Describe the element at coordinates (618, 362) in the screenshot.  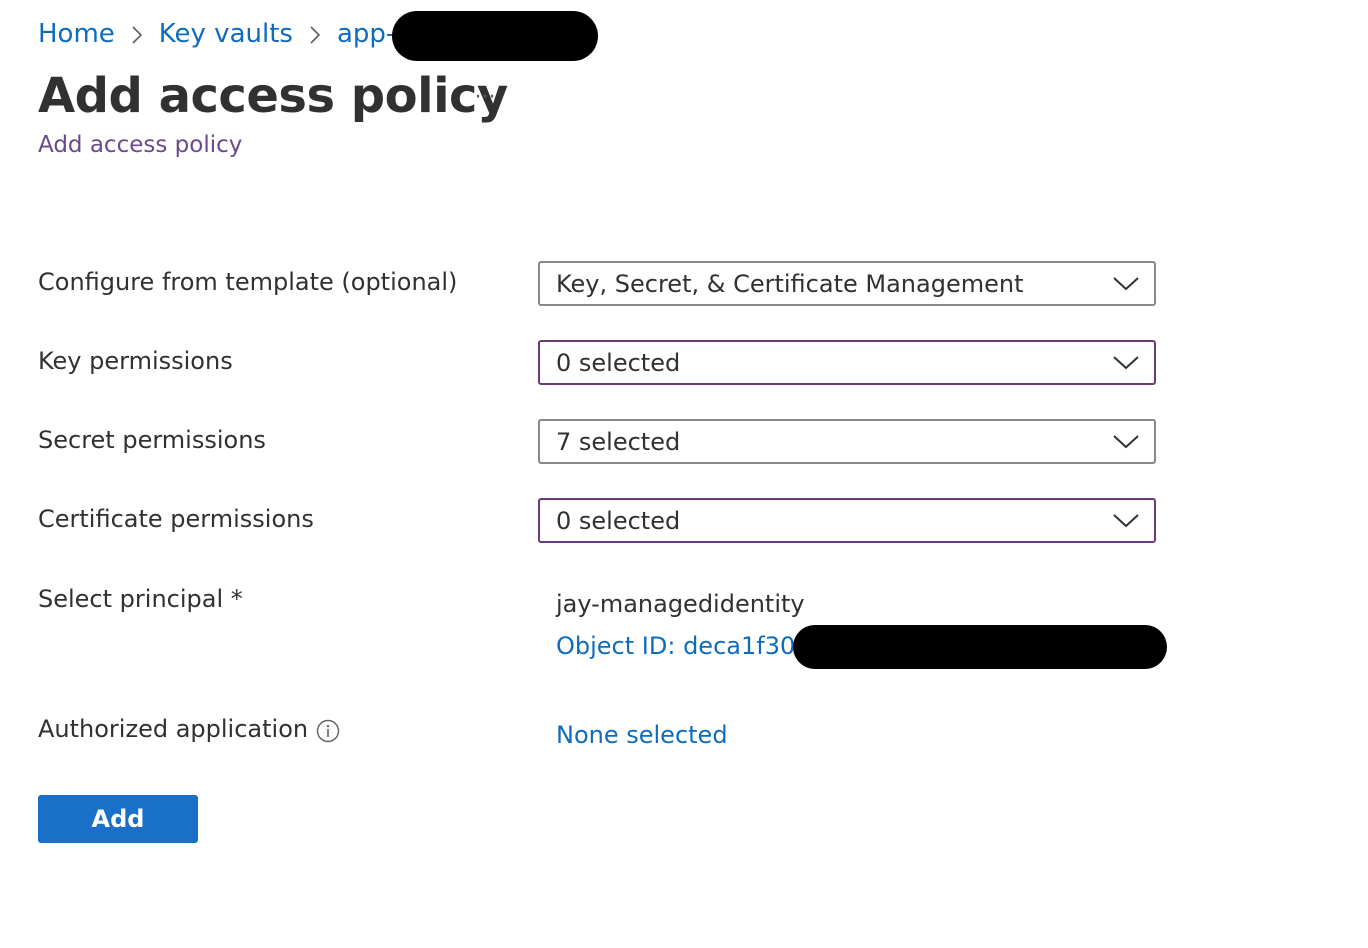
I see `key-permissions-value: 0 selected` at that location.